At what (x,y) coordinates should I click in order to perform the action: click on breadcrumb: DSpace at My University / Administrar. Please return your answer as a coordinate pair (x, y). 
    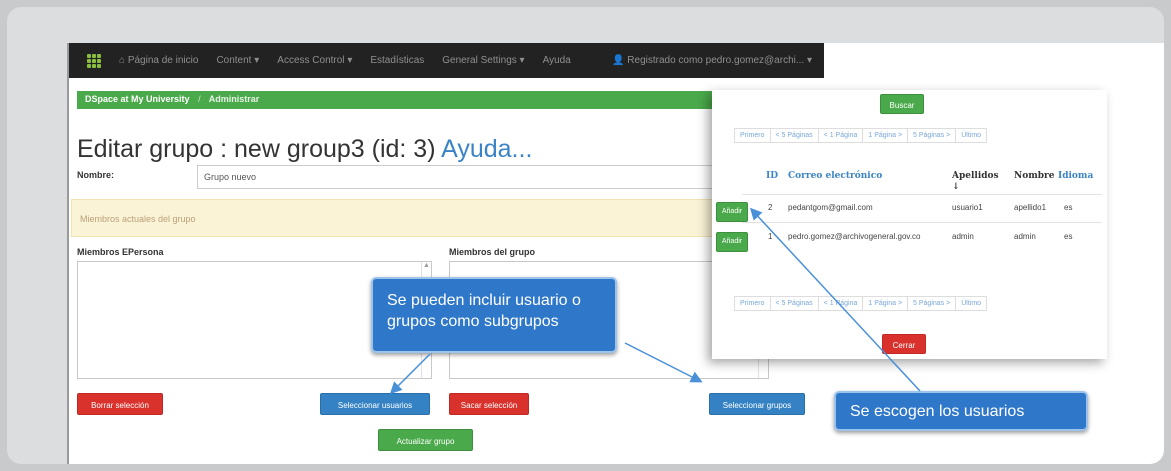
    Looking at the image, I should click on (422, 100).